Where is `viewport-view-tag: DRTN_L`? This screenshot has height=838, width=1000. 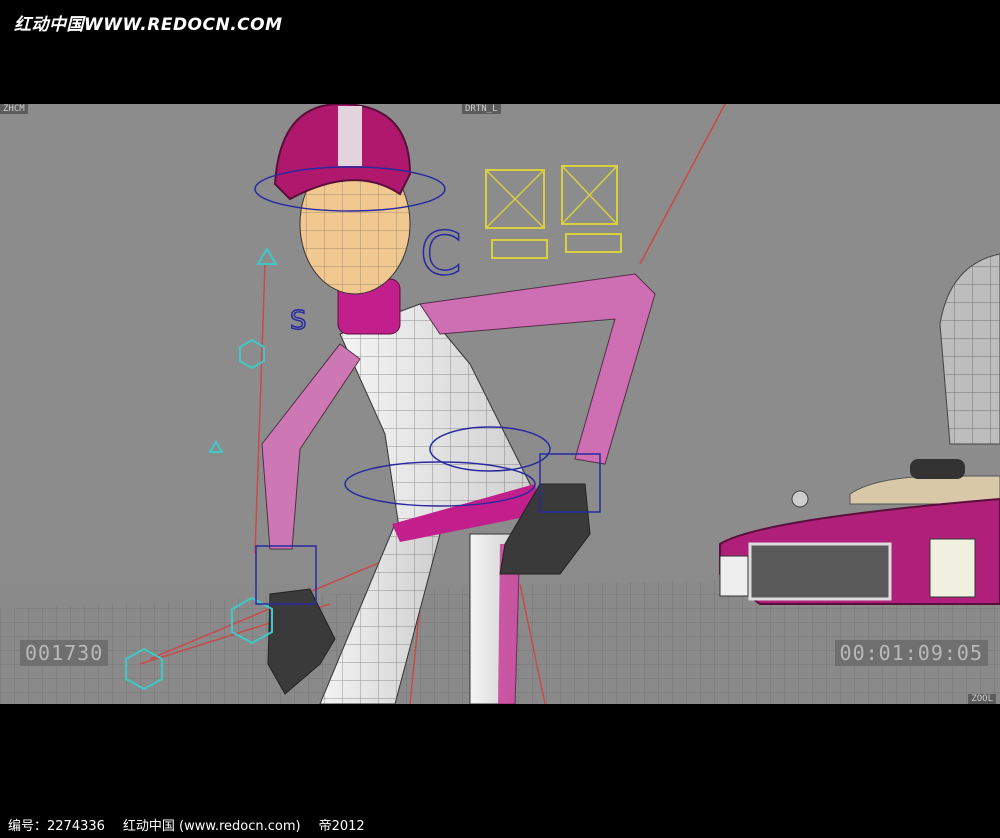 viewport-view-tag: DRTN_L is located at coordinates (481, 109).